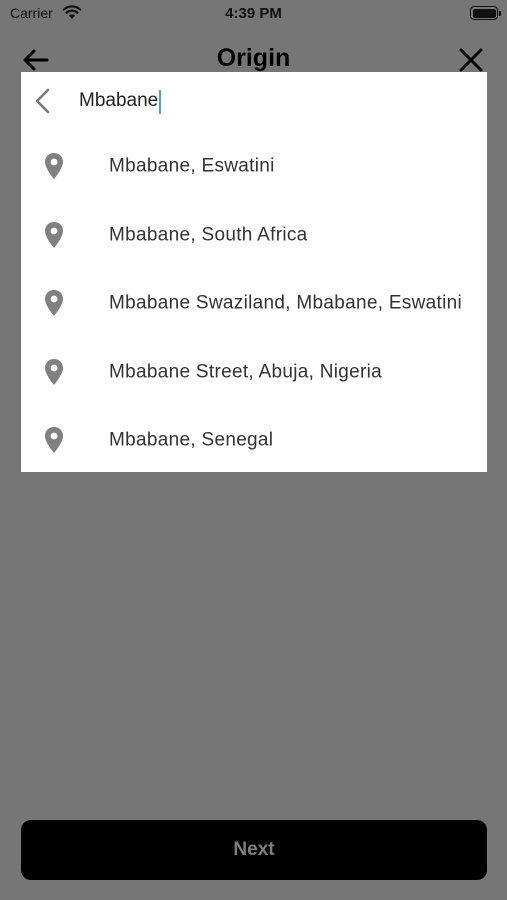  Describe the element at coordinates (208, 235) in the screenshot. I see `search-result-label: Mbabane, South Africa` at that location.